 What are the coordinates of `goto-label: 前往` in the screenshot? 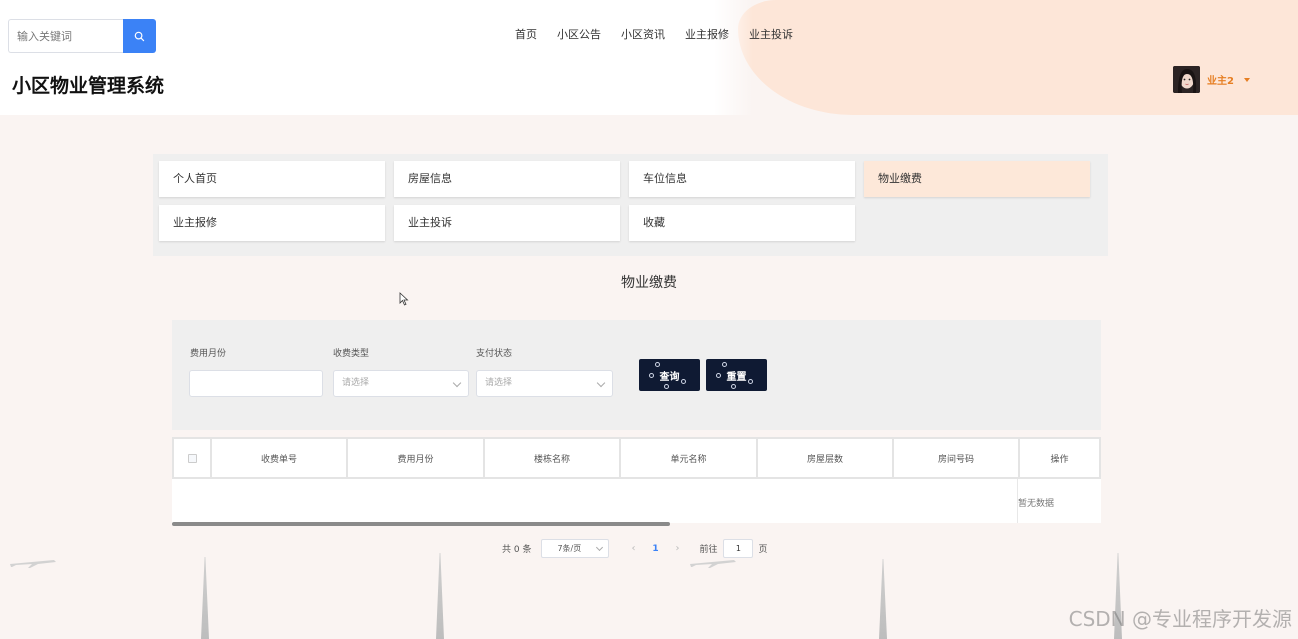 It's located at (708, 550).